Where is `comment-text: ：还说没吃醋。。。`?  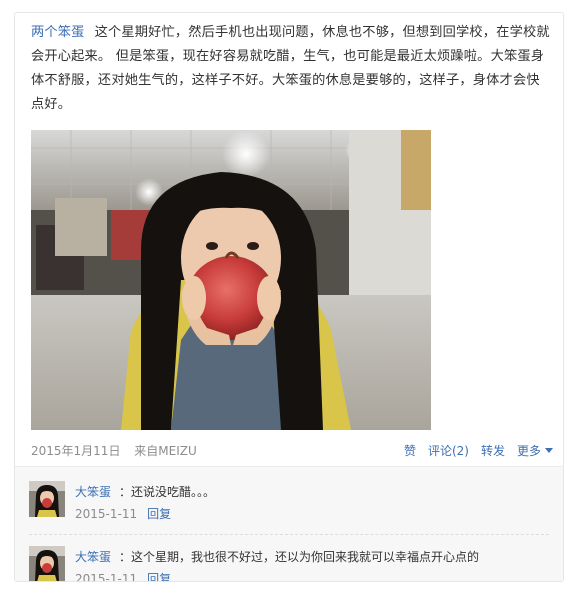 comment-text: ：还说没吃醋。。。 is located at coordinates (167, 492).